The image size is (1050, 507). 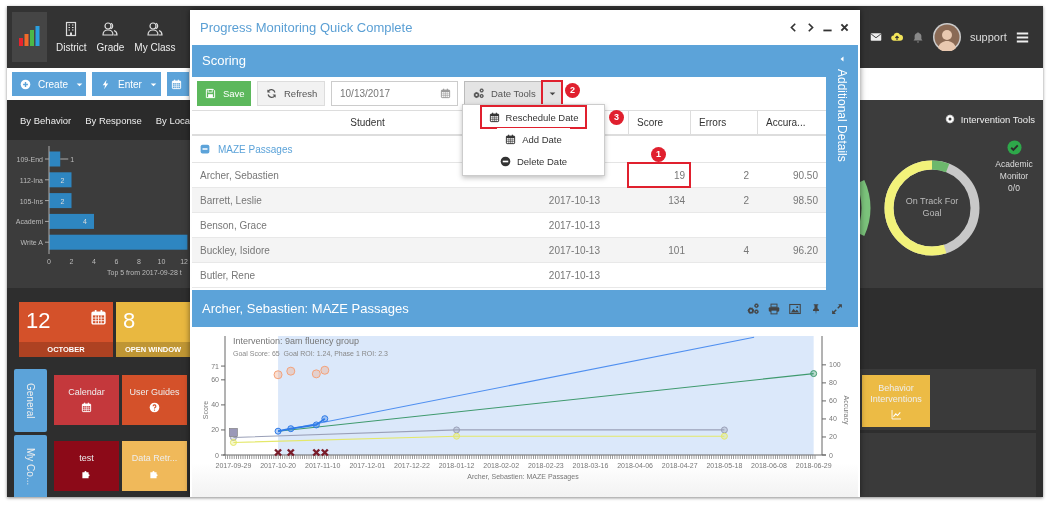 What do you see at coordinates (255, 149) in the screenshot?
I see `group-label: MAZE Passages` at bounding box center [255, 149].